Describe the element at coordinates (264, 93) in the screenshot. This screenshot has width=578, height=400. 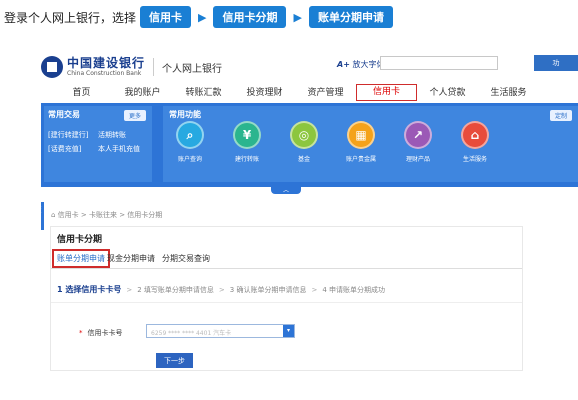
I see `nav-investment: 投资理财` at that location.